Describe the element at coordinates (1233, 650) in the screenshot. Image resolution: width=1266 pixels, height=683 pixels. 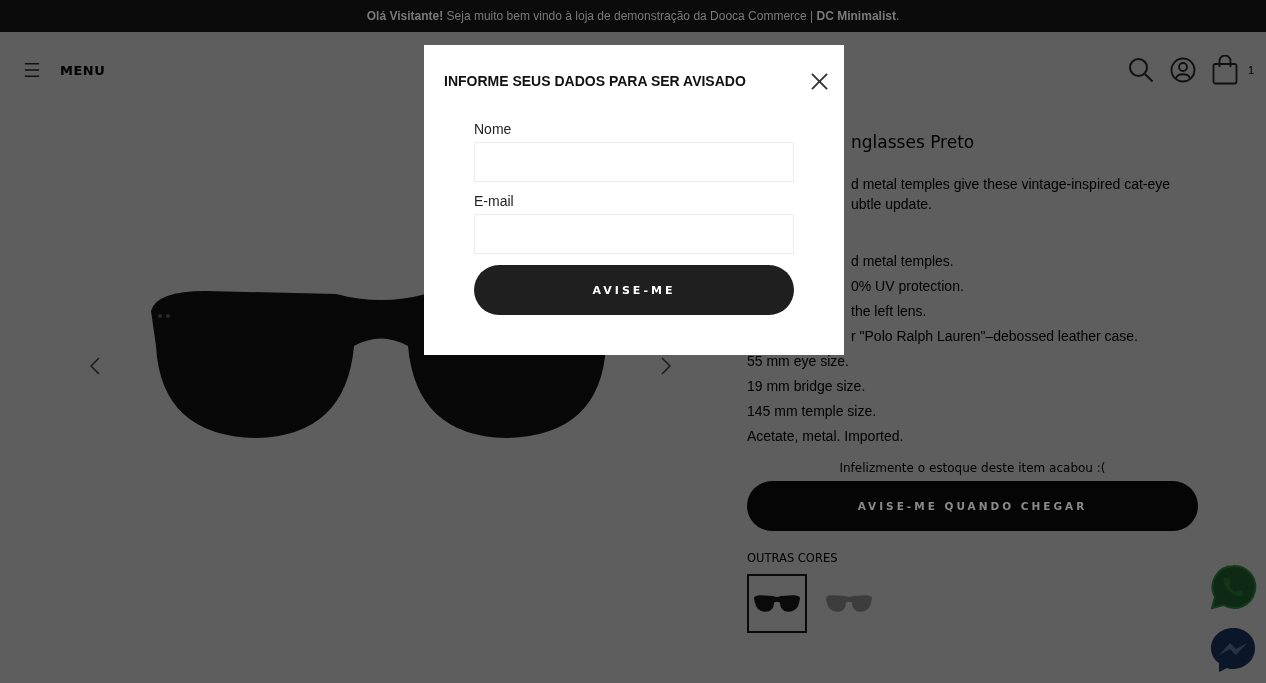
I see `messenger-icon` at that location.